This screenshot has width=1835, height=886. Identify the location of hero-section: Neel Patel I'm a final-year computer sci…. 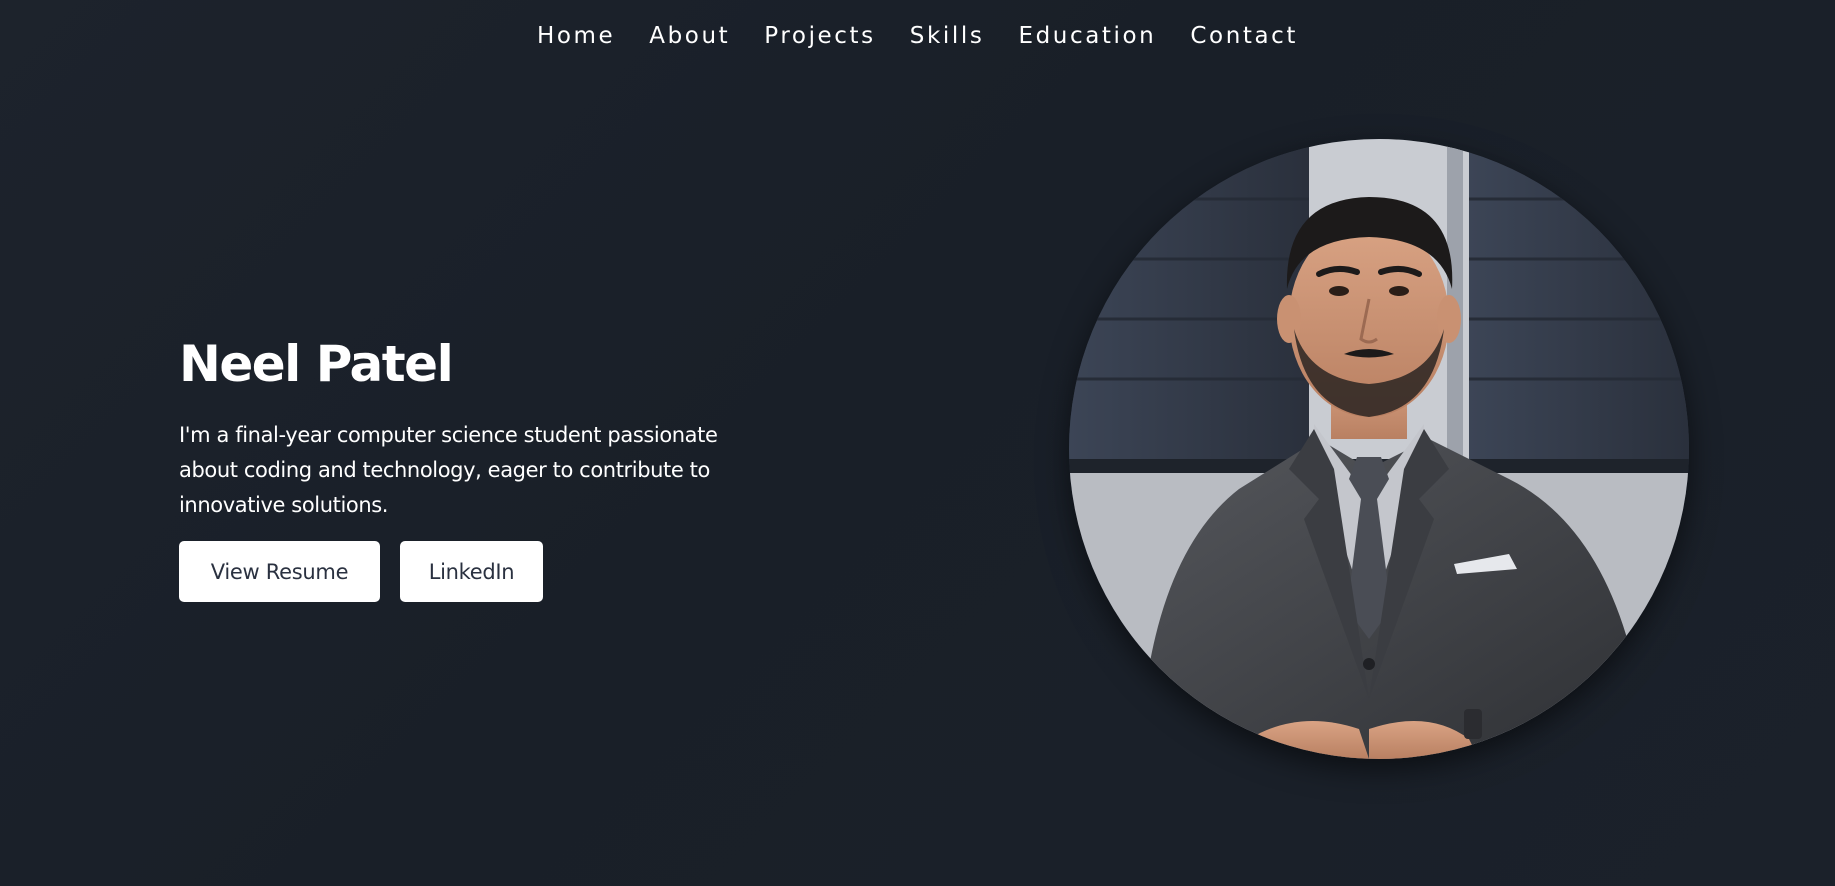
(459, 467).